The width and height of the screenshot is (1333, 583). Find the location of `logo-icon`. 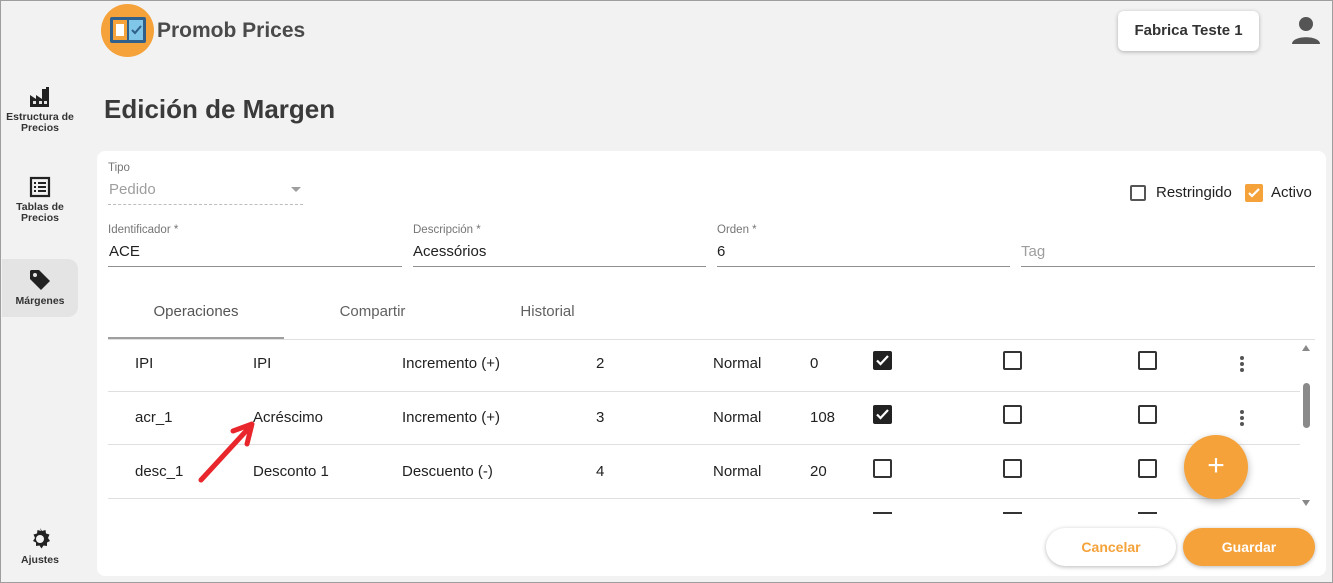

logo-icon is located at coordinates (128, 30).